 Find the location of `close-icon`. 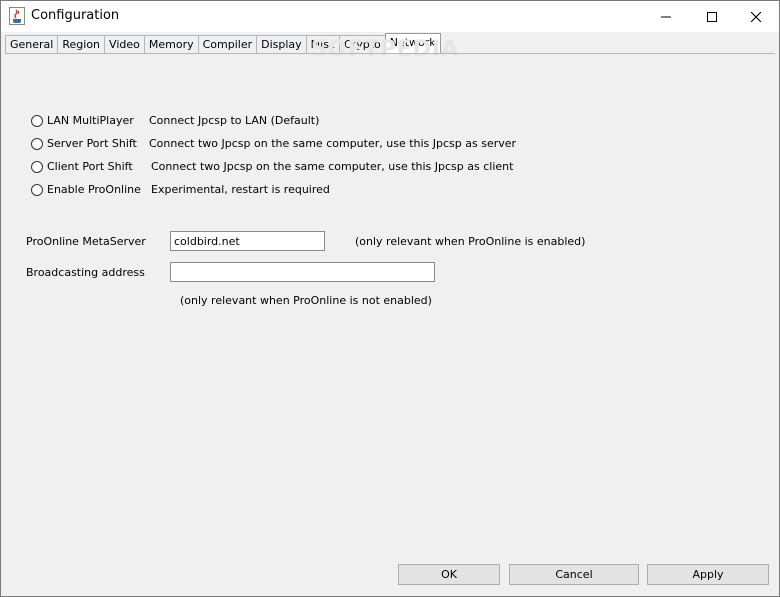

close-icon is located at coordinates (756, 16).